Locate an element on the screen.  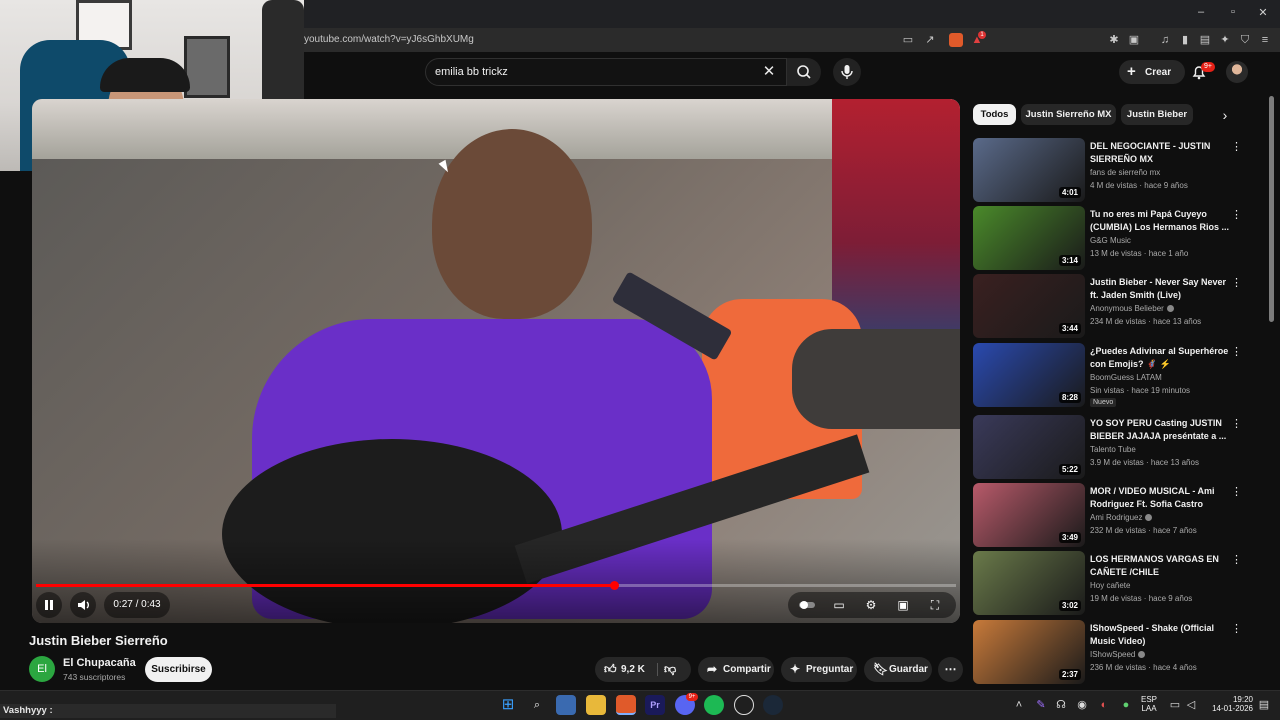
autoplay-toggle-icon is located at coordinates (807, 605).